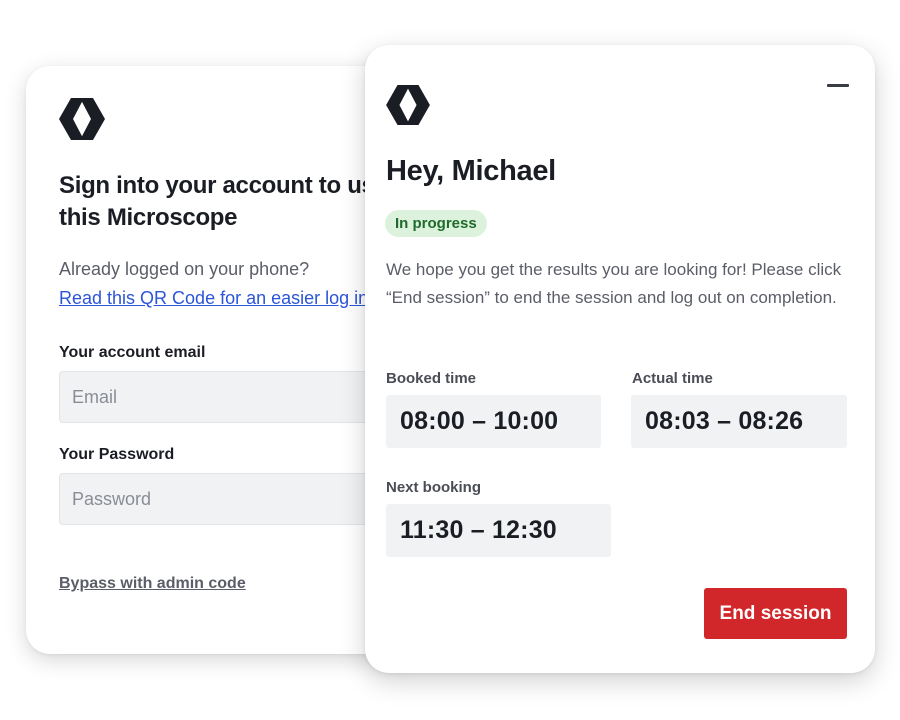 This screenshot has height=720, width=900. What do you see at coordinates (184, 269) in the screenshot?
I see `already-logged-text: Already logged on your phone?` at bounding box center [184, 269].